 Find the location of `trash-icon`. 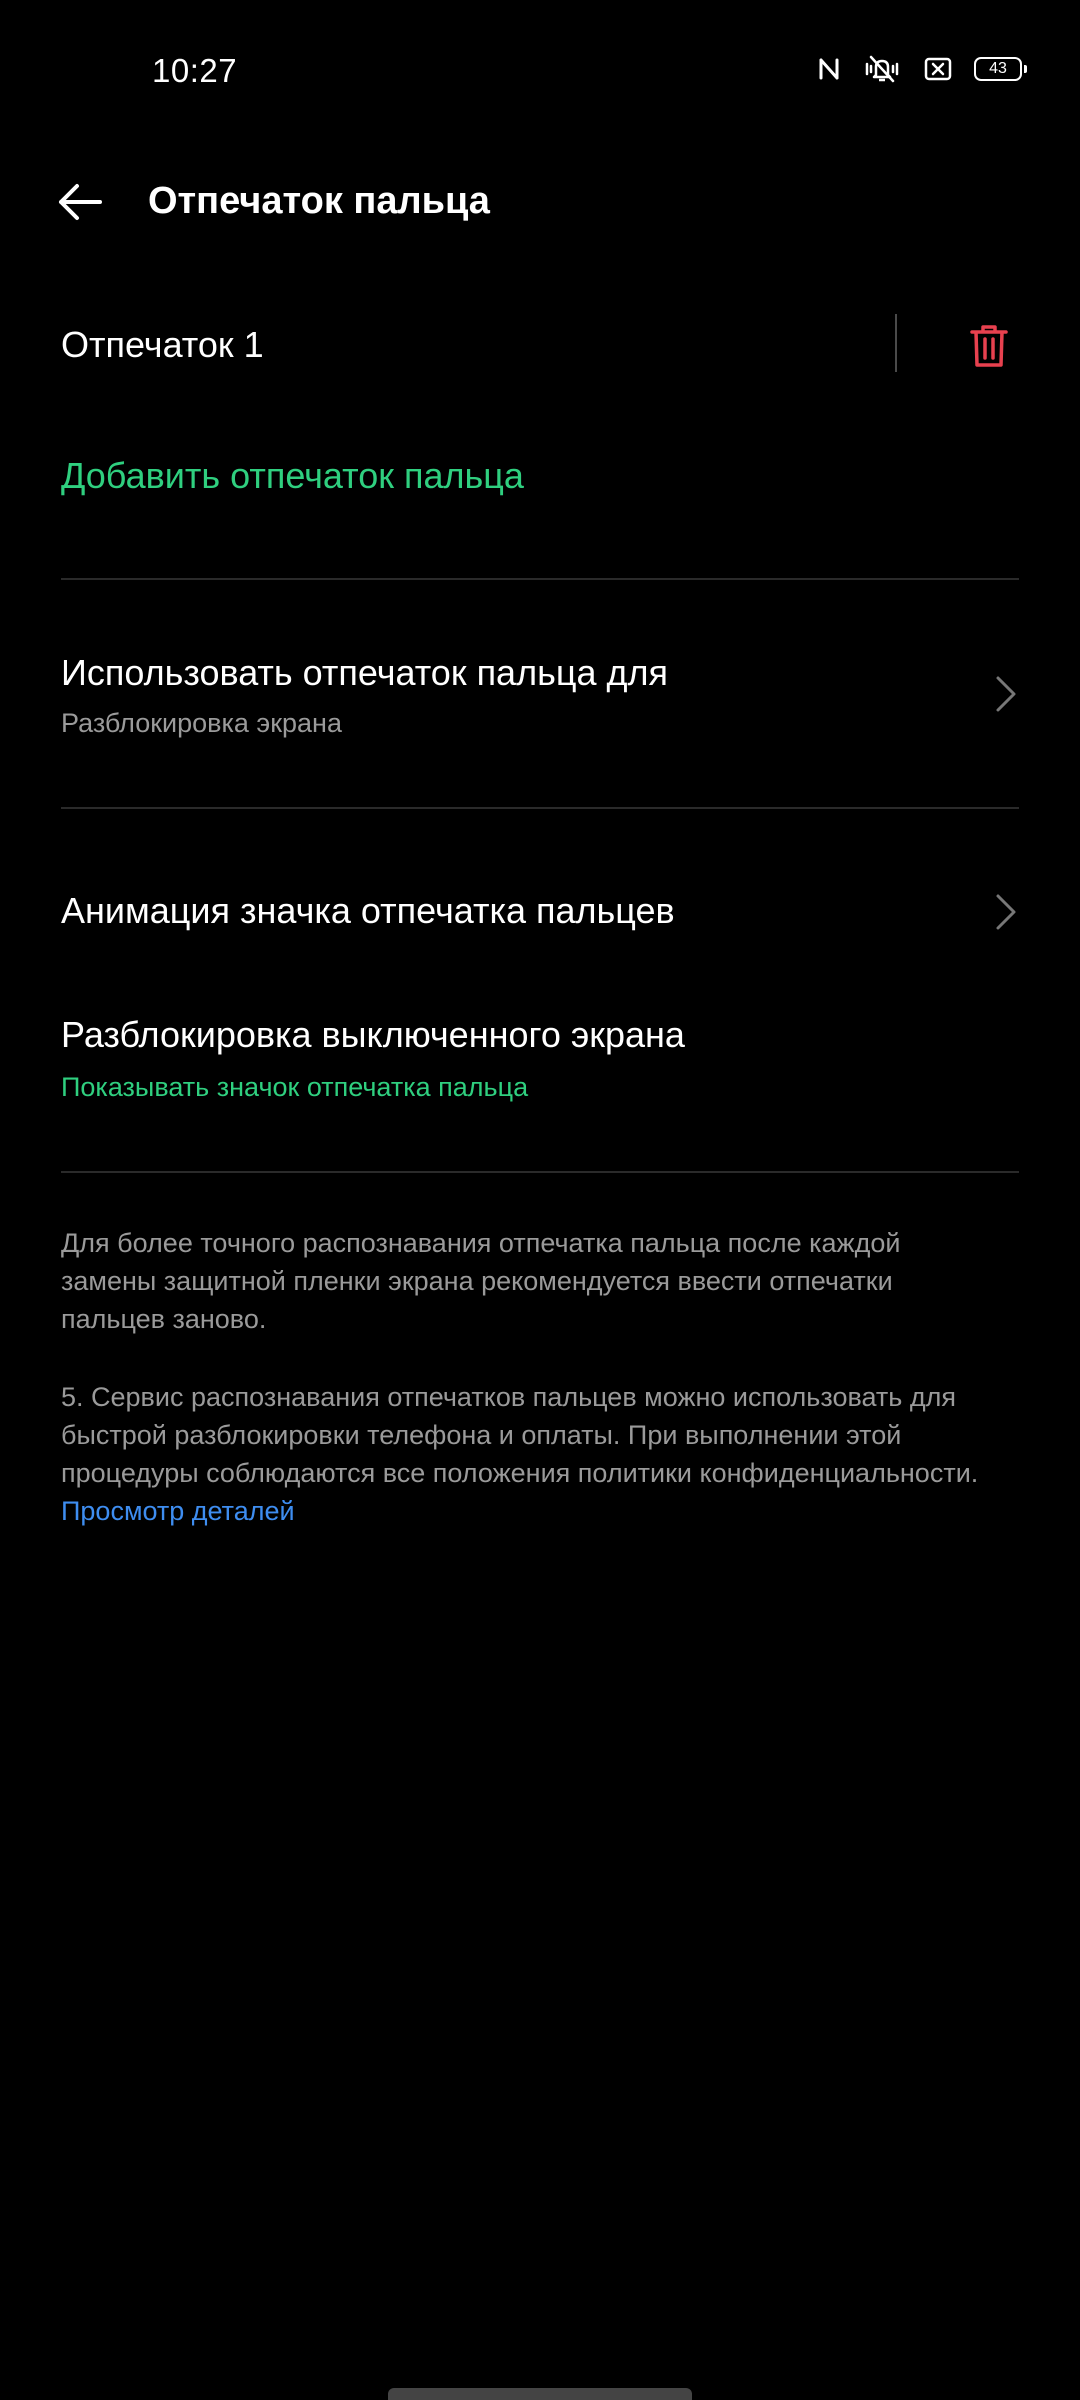

trash-icon is located at coordinates (989, 346).